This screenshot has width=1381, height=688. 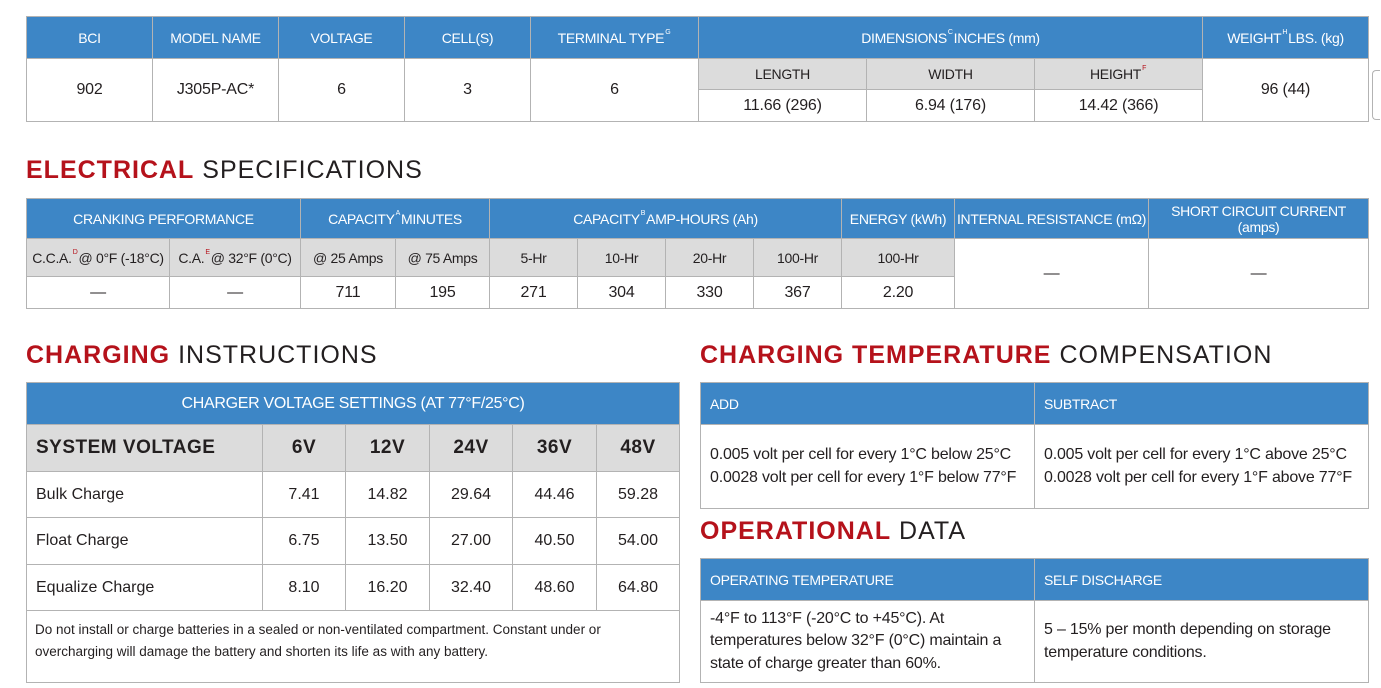 What do you see at coordinates (348, 292) in the screenshot?
I see `value-capacity-25-amps: 711` at bounding box center [348, 292].